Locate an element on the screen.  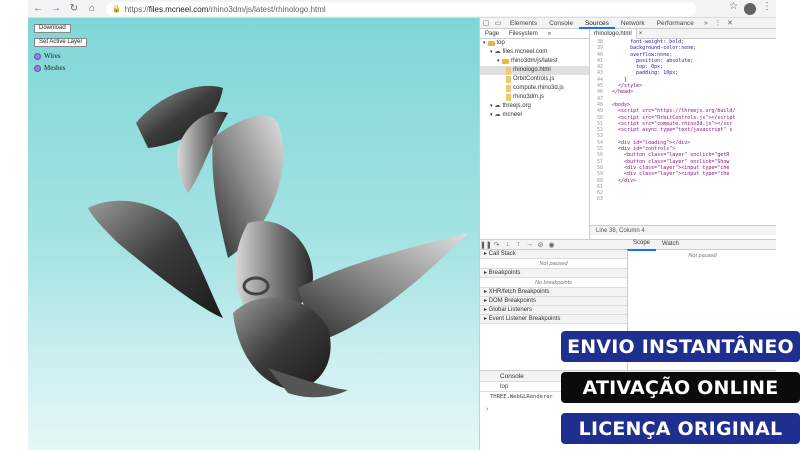
tree-item-label: rhinologo.html is located at coordinates (532, 70).